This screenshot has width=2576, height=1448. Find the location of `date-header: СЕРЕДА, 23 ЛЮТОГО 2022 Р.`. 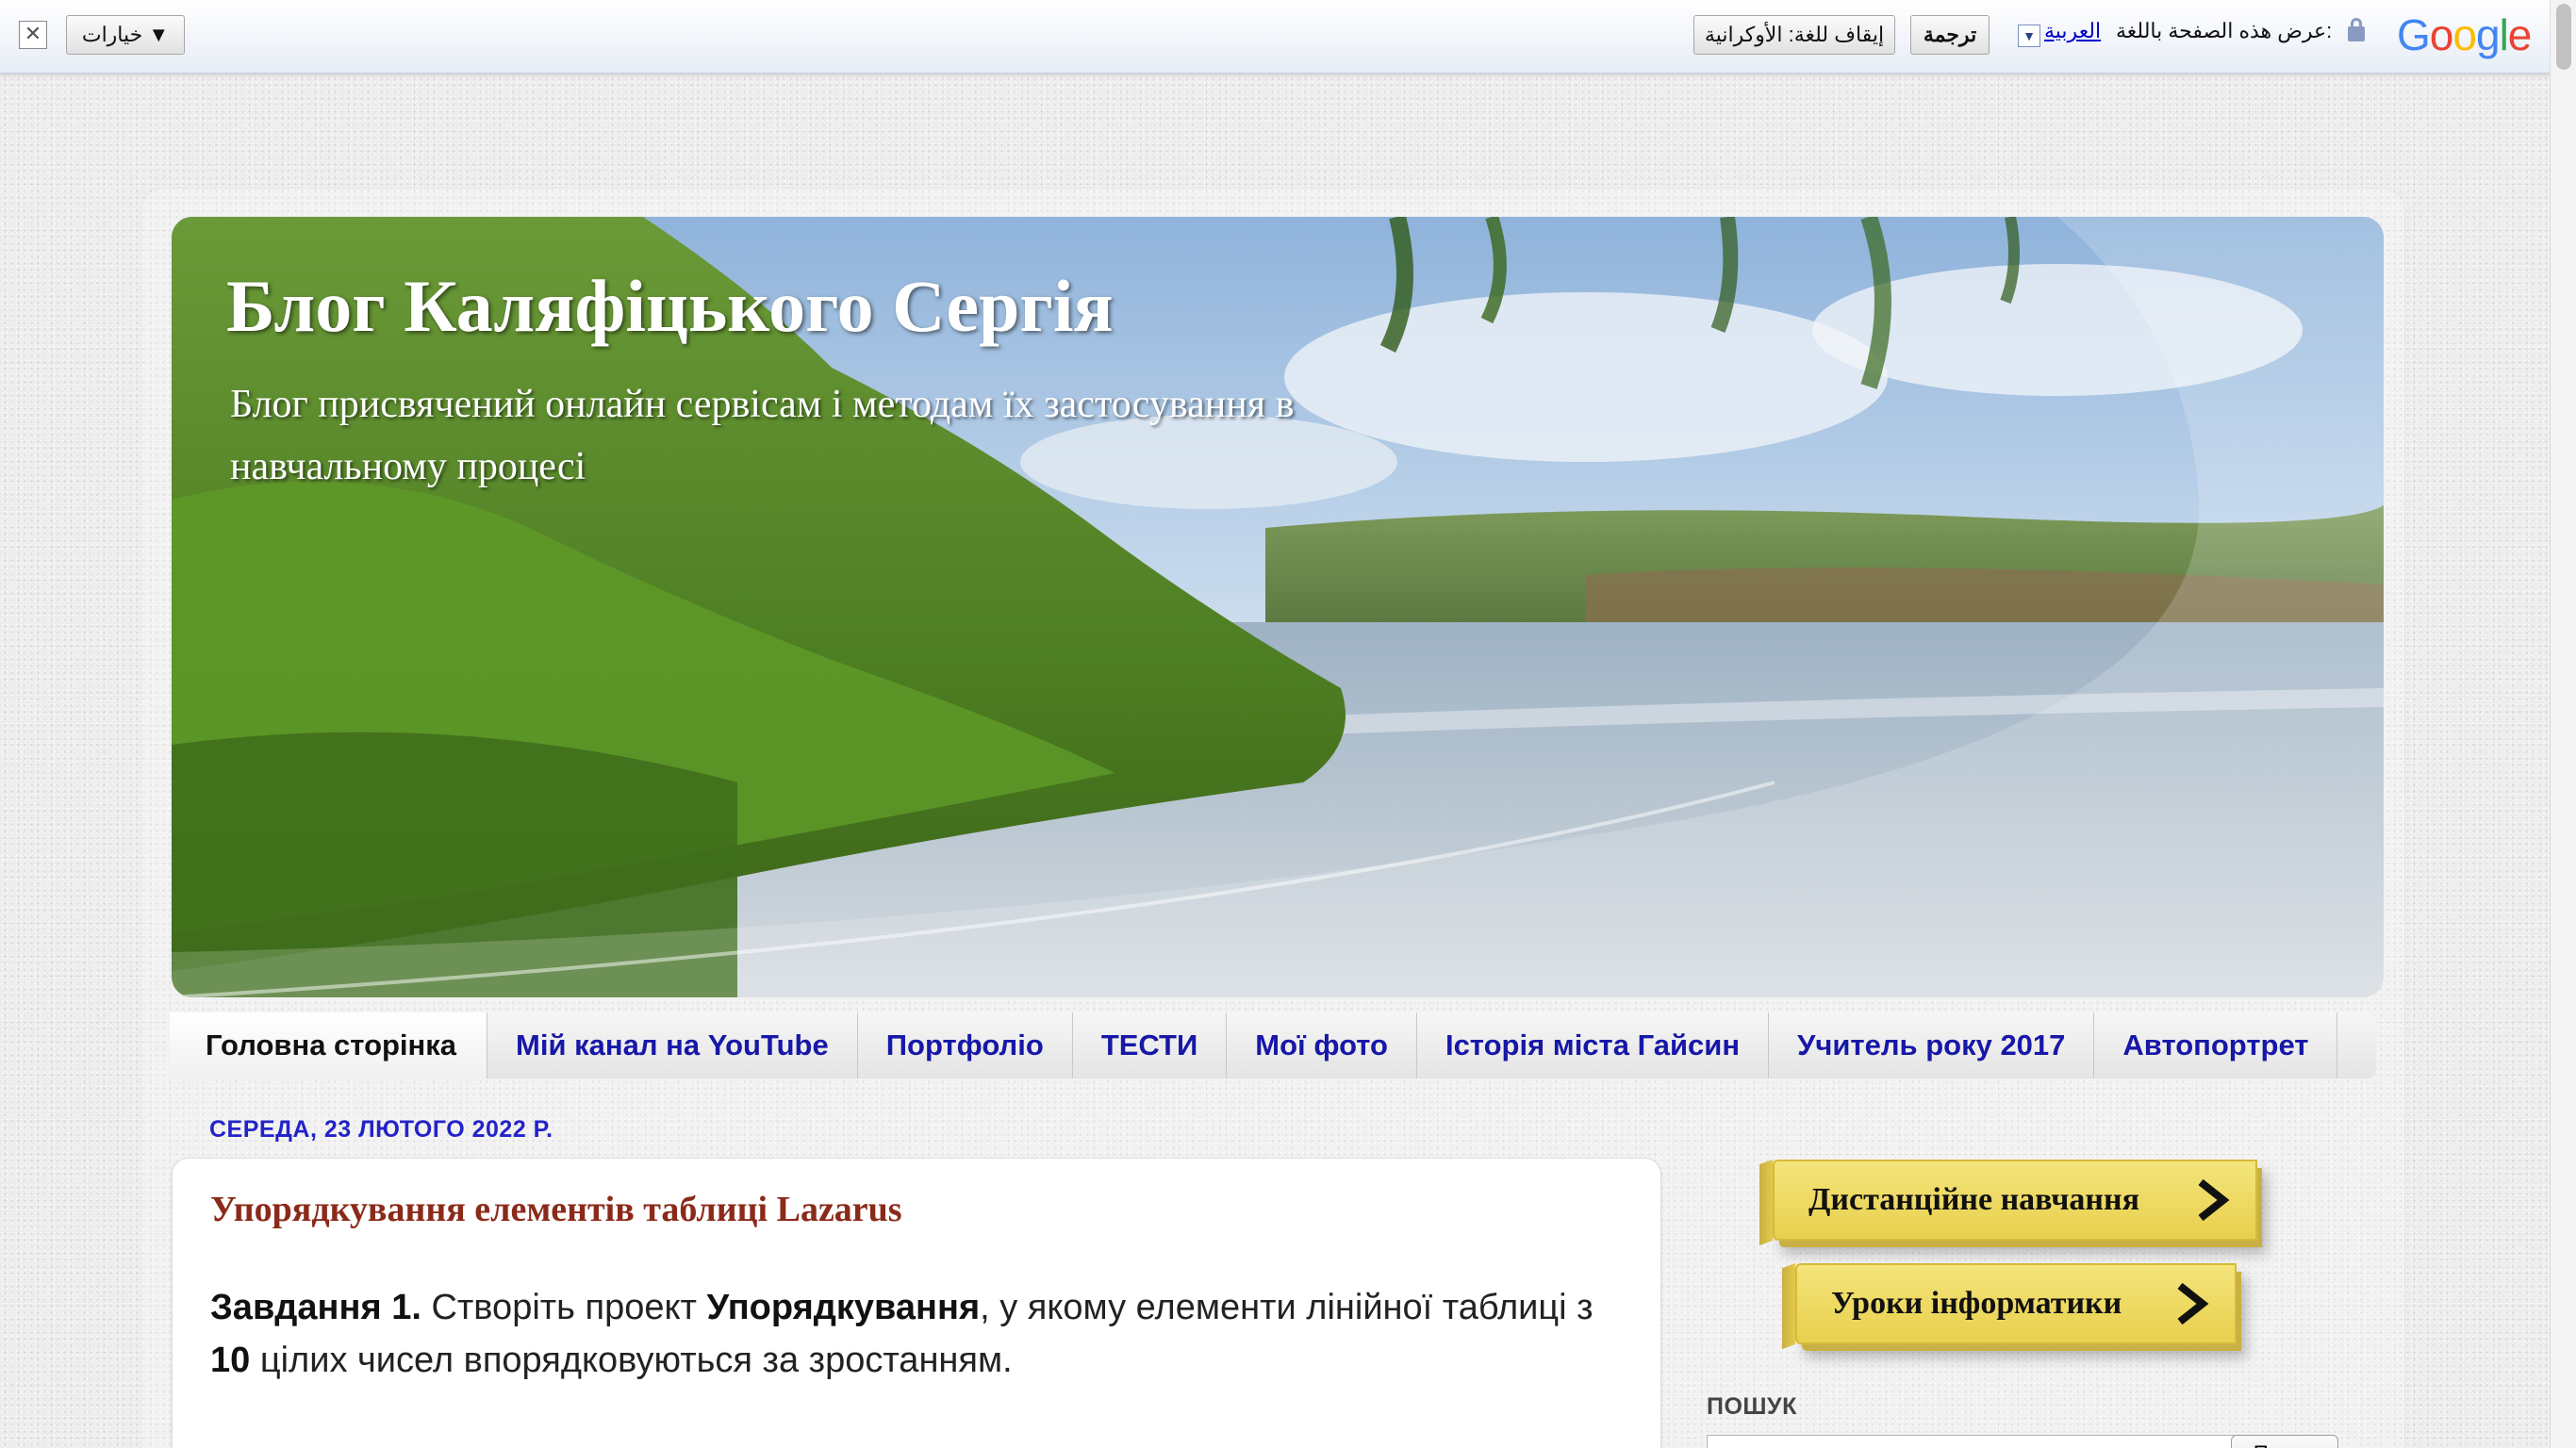

date-header: СЕРЕДА, 23 ЛЮТОГО 2022 Р. is located at coordinates (381, 1129).